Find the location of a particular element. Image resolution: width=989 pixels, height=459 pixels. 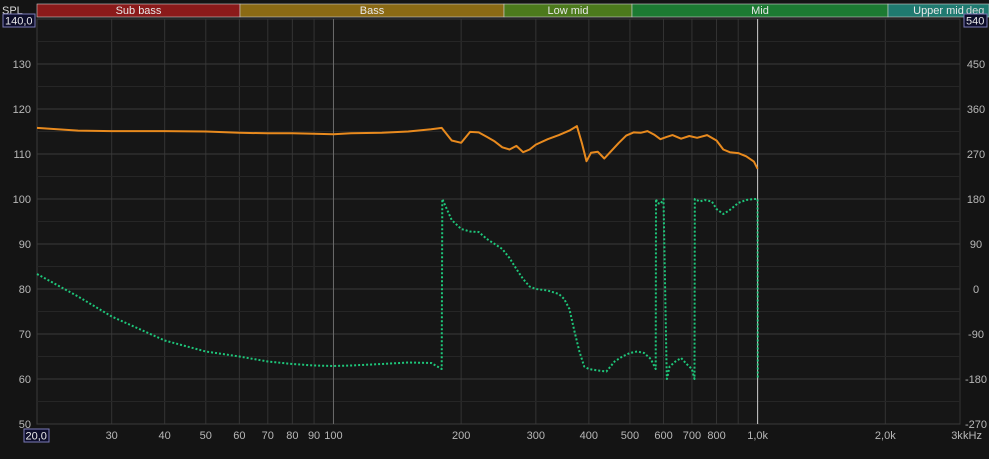

band-bar: Sub bass Bass Low mid Mid Upper mid is located at coordinates (512, 10).